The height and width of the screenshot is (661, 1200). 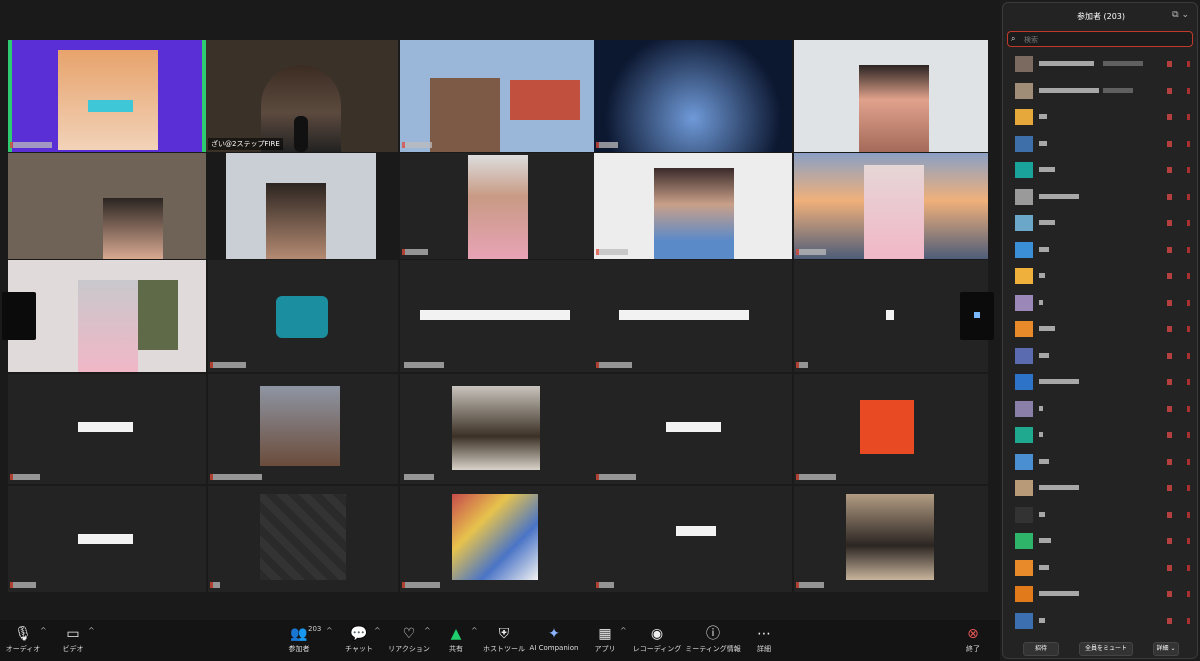 What do you see at coordinates (1041, 649) in the screenshot?
I see `invite-button: 招待` at bounding box center [1041, 649].